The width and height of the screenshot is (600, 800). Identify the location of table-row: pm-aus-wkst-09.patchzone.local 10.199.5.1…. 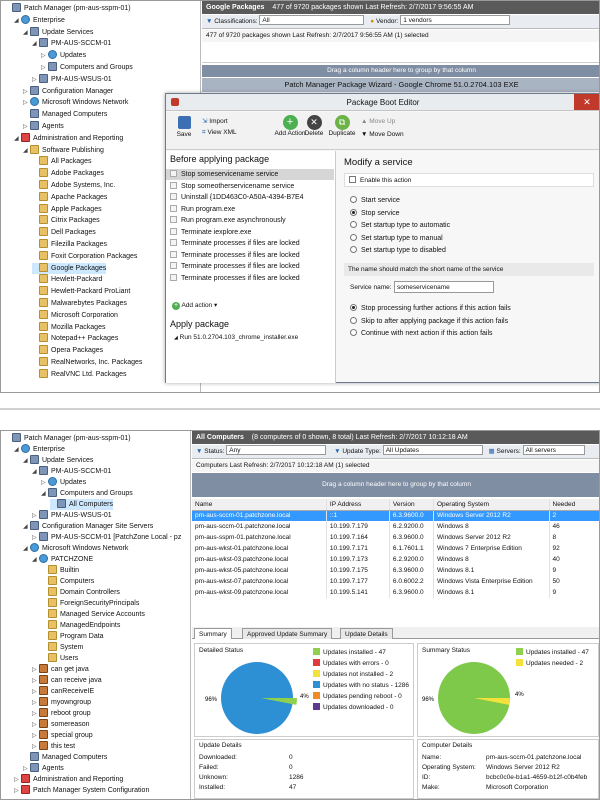
(395, 592).